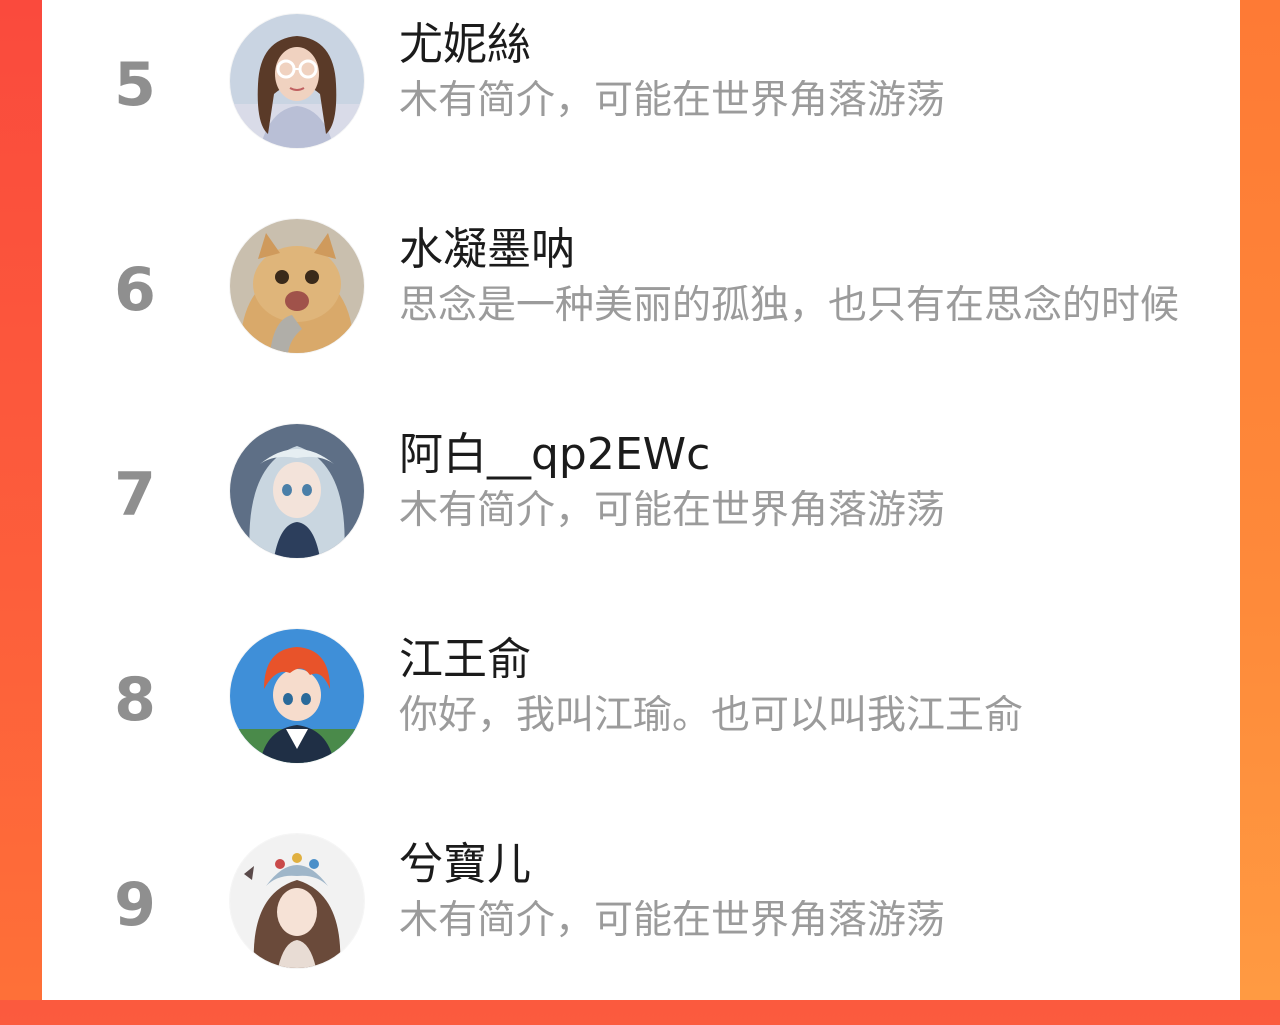 The image size is (1280, 1025). I want to click on user-name: 兮寶儿, so click(465, 864).